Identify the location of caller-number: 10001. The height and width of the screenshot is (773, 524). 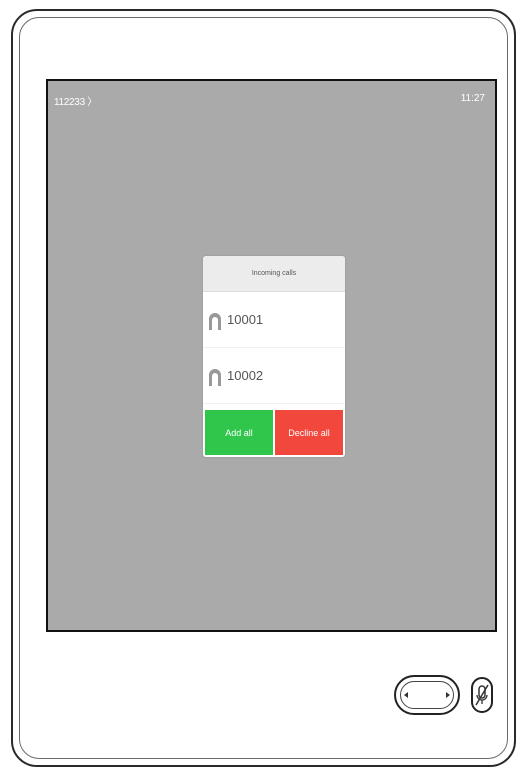
(245, 319).